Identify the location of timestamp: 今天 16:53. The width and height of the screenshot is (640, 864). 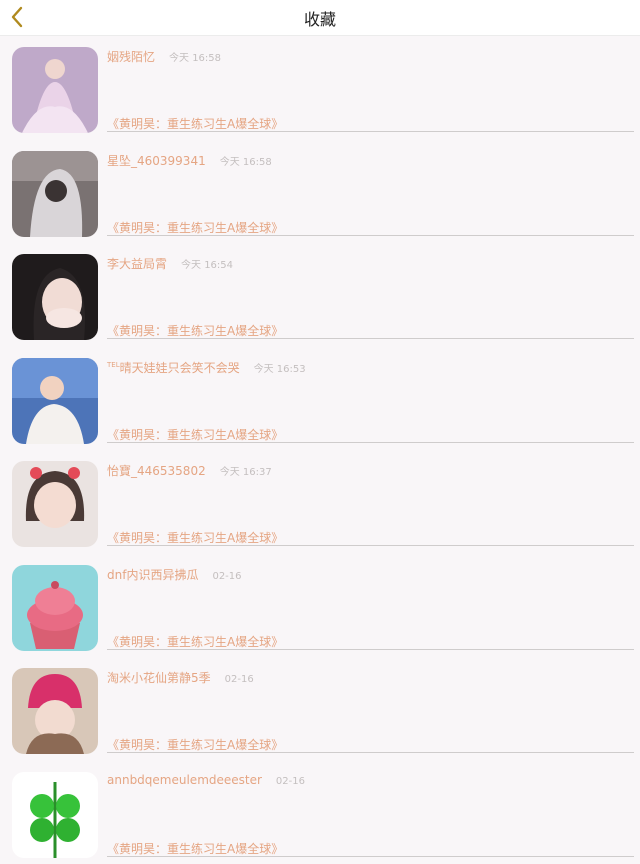
(280, 369).